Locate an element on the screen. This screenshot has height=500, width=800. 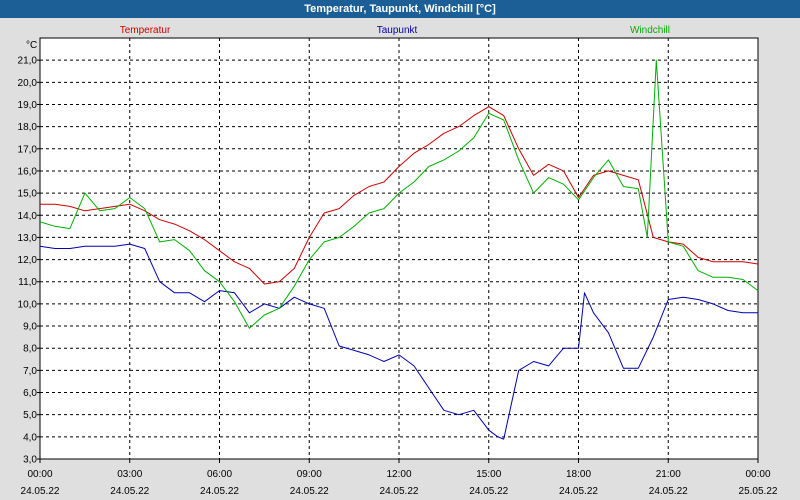
y-tick-label: 4,0 is located at coordinates (30, 437).